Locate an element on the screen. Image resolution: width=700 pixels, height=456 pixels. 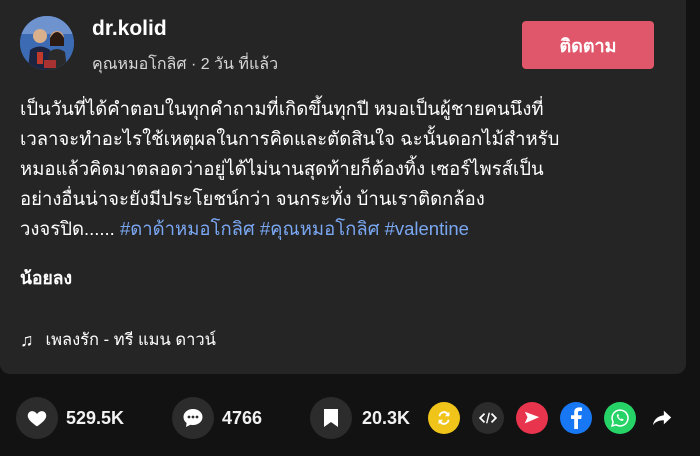
comment-button: 4766 is located at coordinates (217, 418).